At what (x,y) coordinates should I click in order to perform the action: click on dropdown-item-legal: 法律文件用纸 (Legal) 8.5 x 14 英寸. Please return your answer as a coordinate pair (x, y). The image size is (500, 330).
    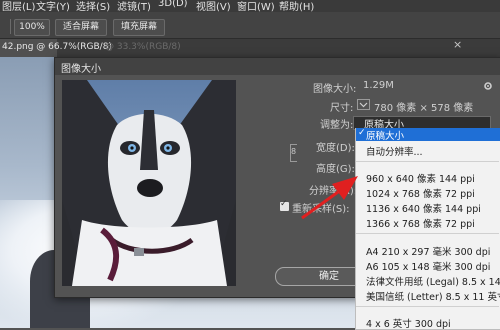
    Looking at the image, I should click on (433, 281).